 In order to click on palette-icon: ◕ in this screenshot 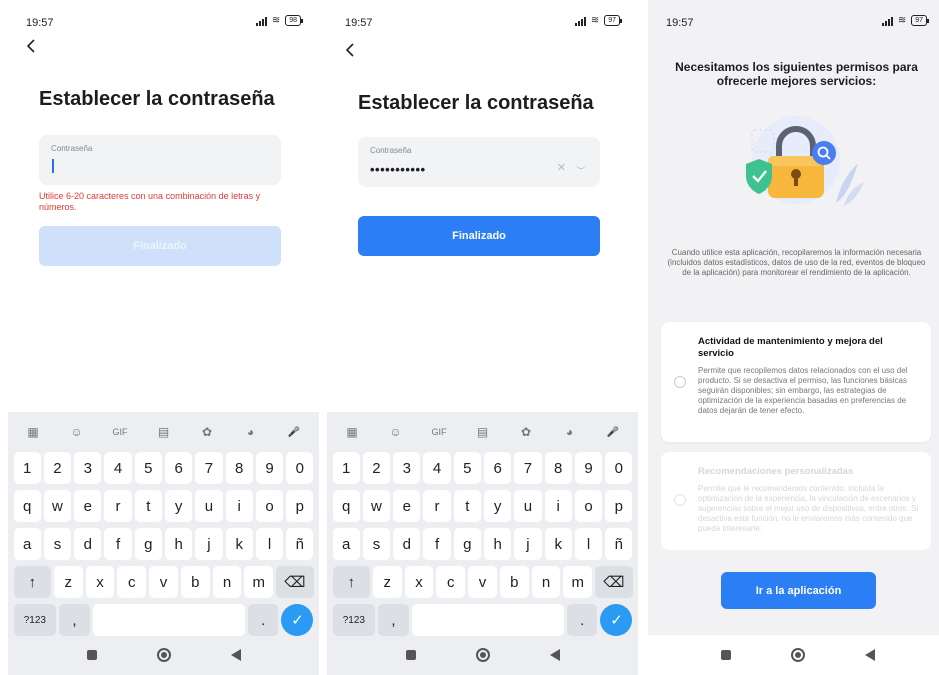, I will do `click(251, 432)`.